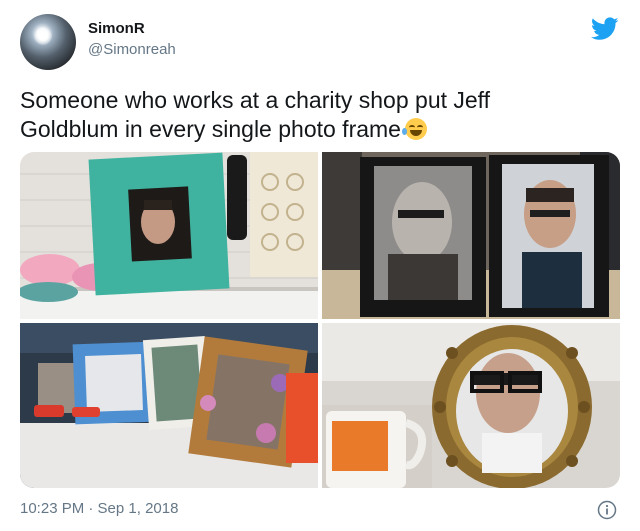  I want to click on twitter-bird-icon, so click(605, 29).